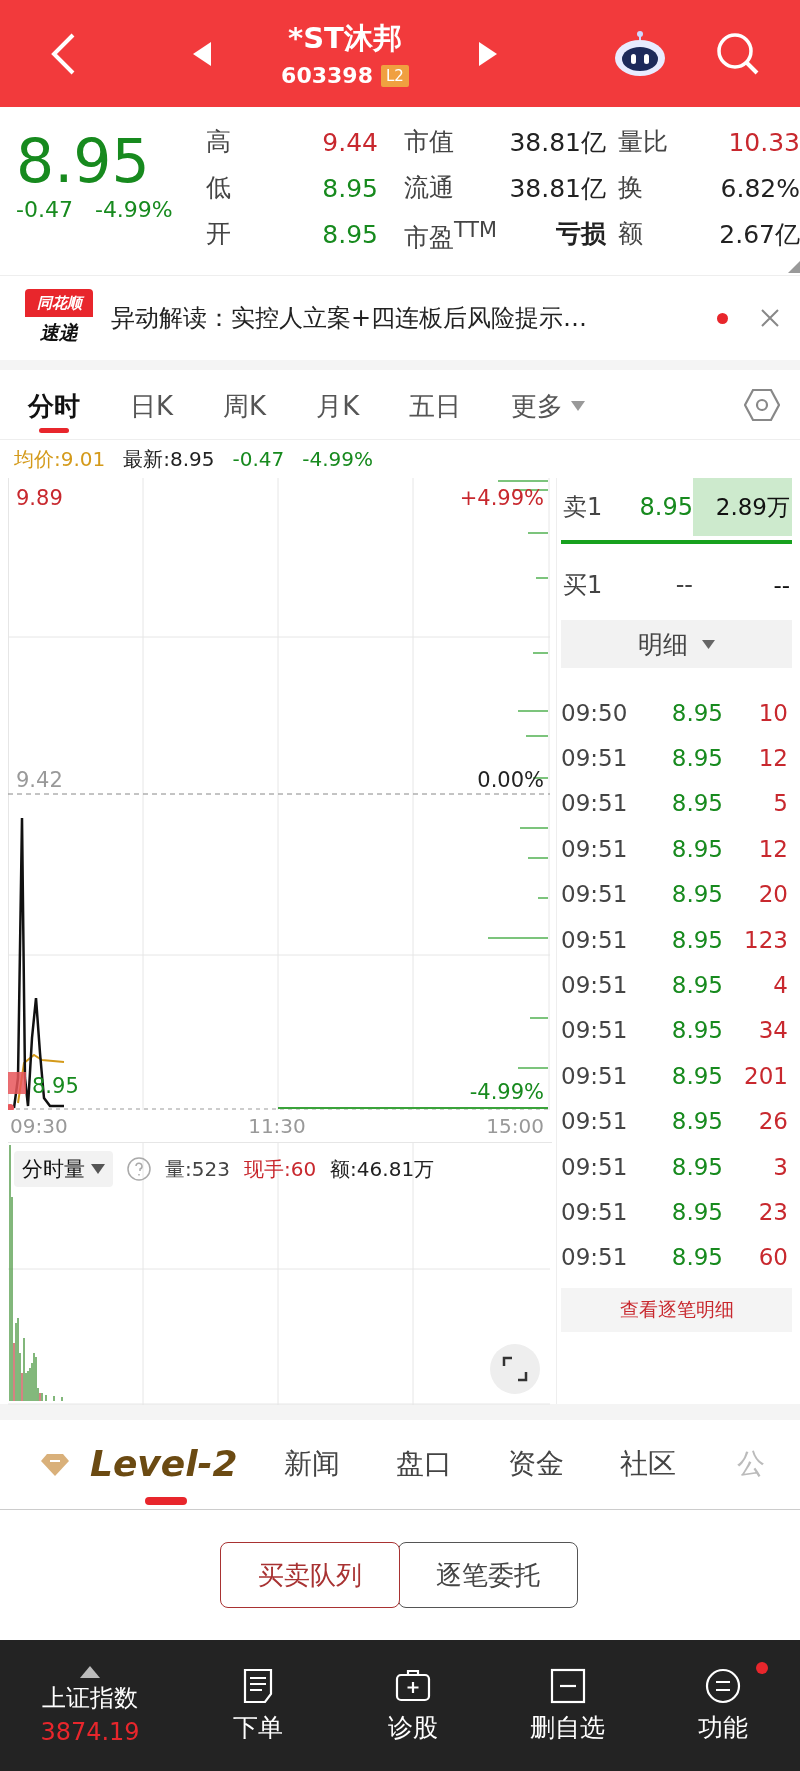 The image size is (800, 1771). What do you see at coordinates (169, 459) in the screenshot?
I see `latest-price: 最新:8.95` at bounding box center [169, 459].